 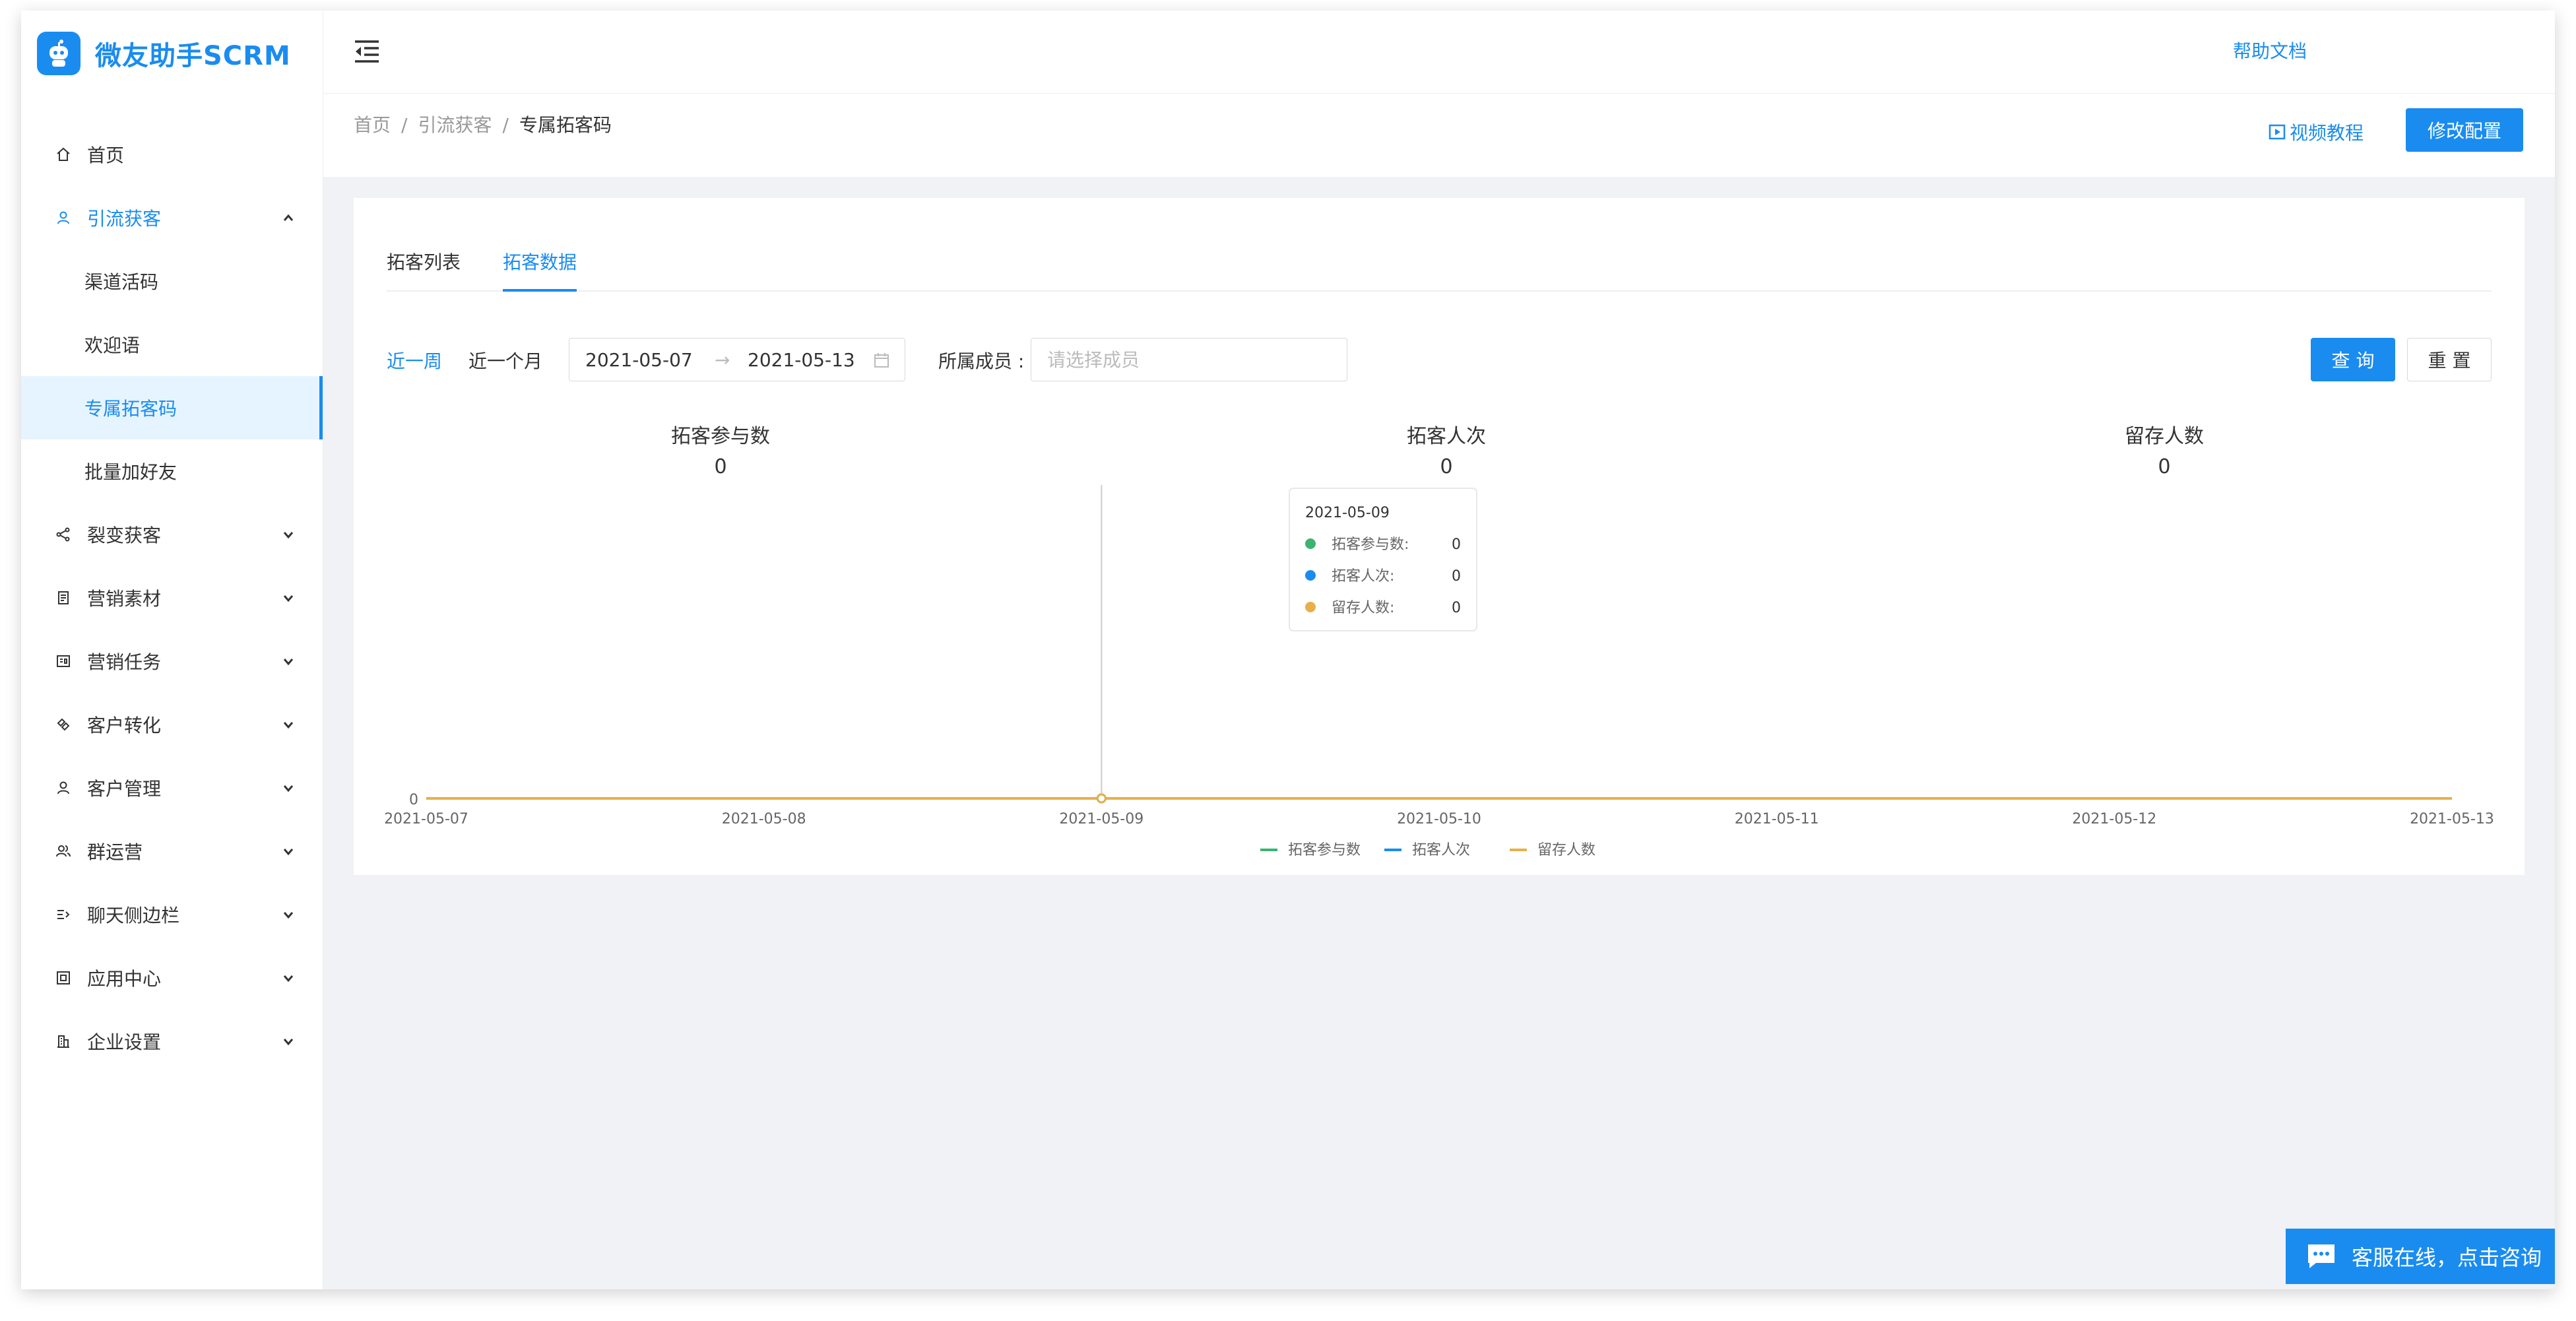 What do you see at coordinates (63, 534) in the screenshot?
I see `share-icon` at bounding box center [63, 534].